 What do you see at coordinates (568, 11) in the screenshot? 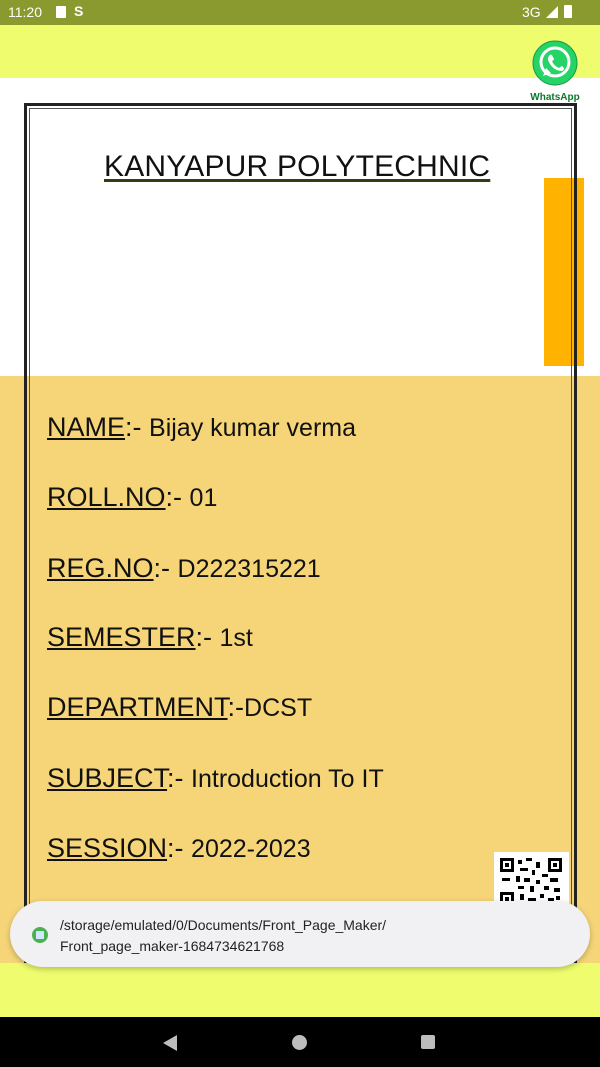
I see `battery-icon` at bounding box center [568, 11].